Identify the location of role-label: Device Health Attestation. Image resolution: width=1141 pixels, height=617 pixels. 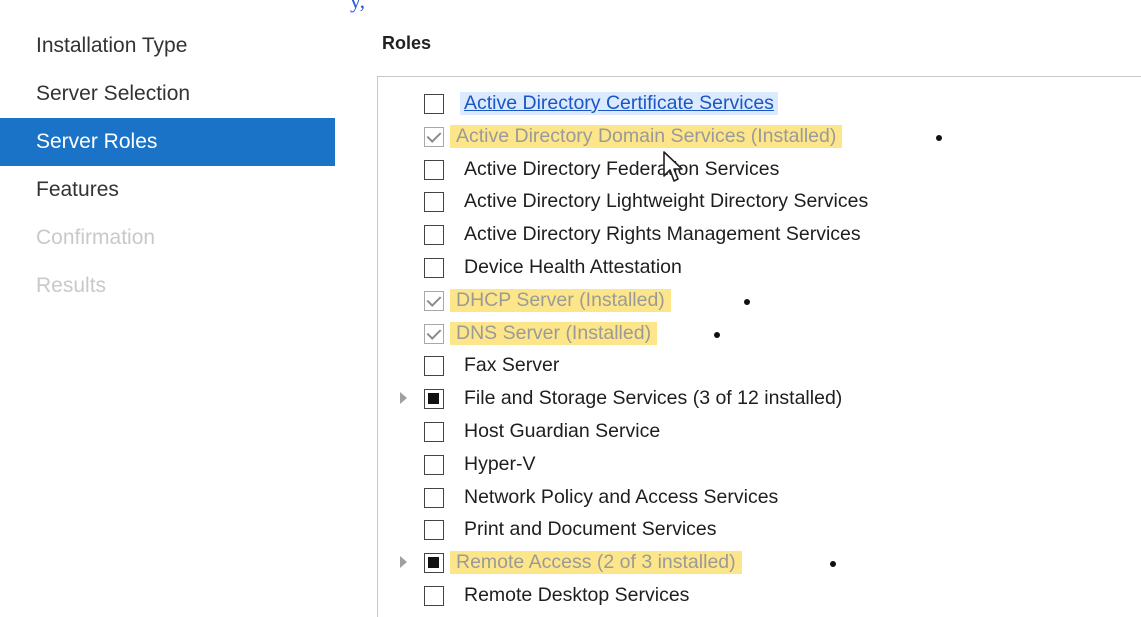
(573, 267).